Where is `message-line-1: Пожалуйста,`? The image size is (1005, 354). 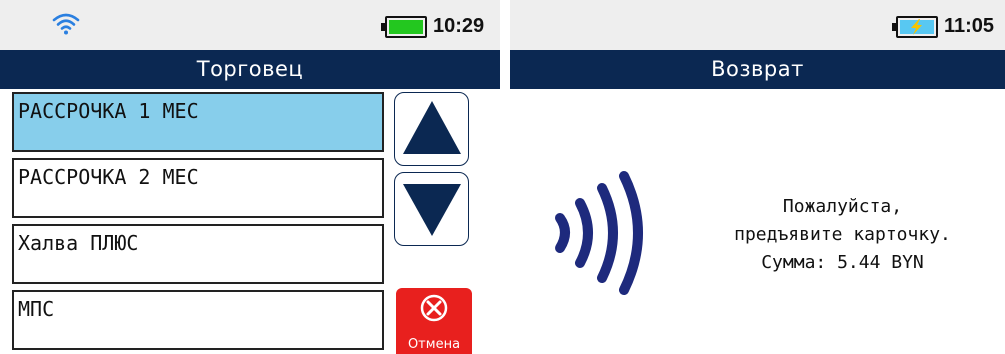
message-line-1: Пожалуйста, is located at coordinates (842, 206).